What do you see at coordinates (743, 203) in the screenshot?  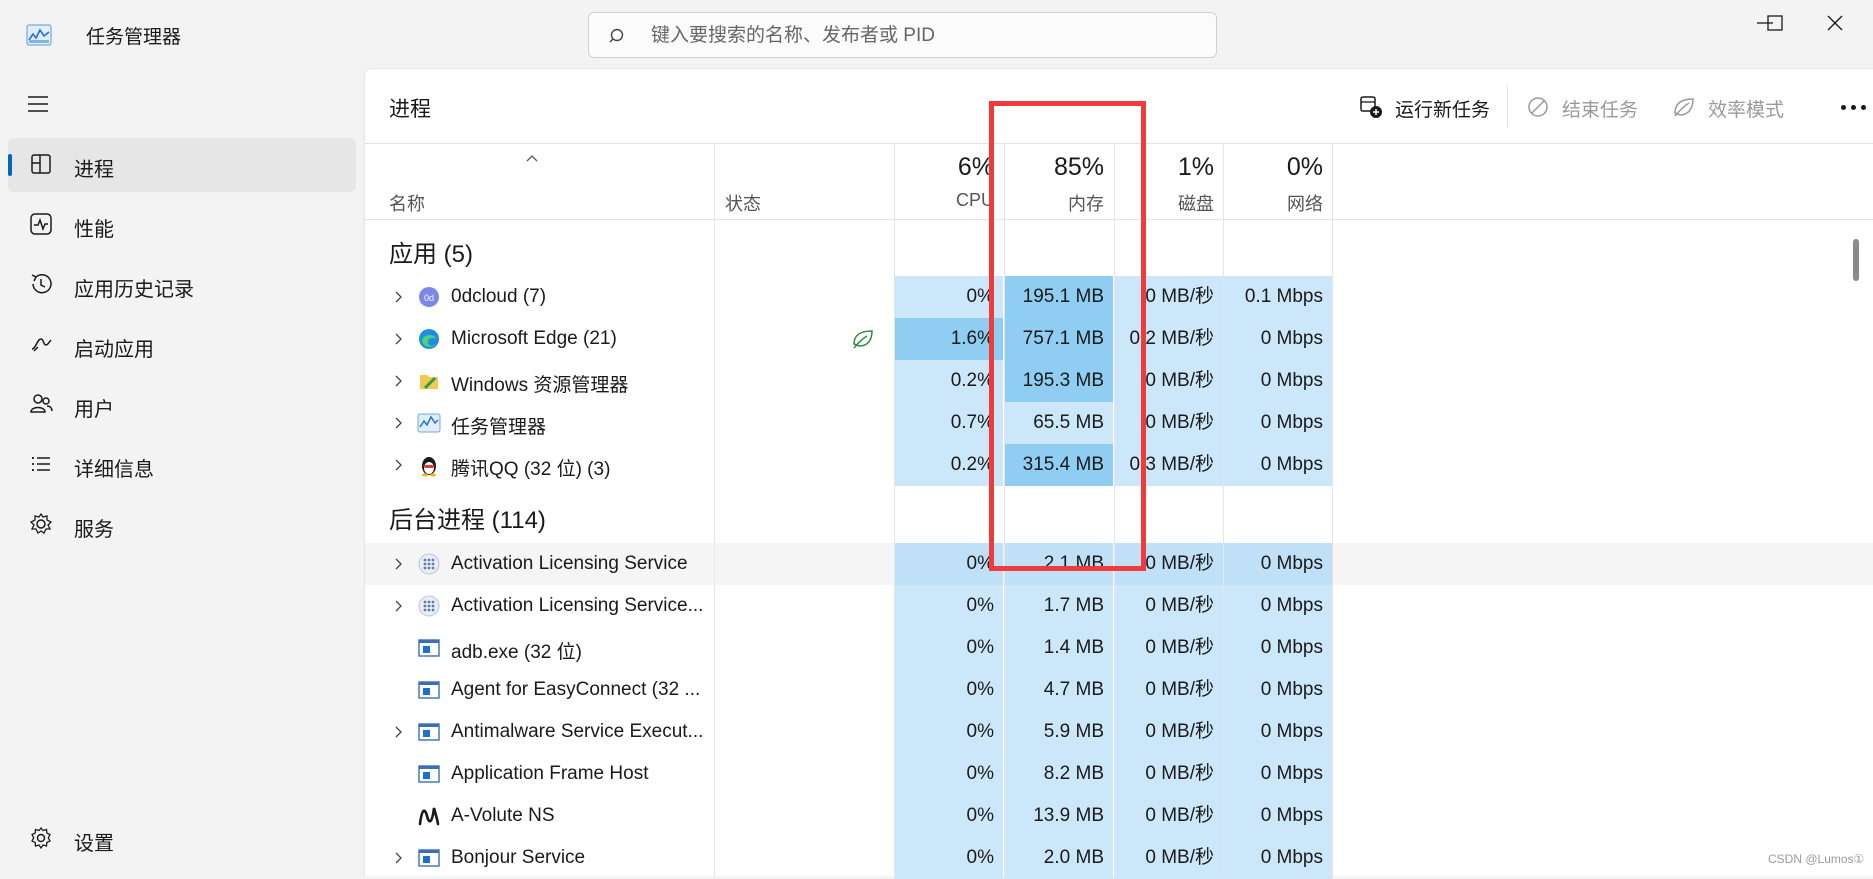 I see `column-header-status: 状态` at bounding box center [743, 203].